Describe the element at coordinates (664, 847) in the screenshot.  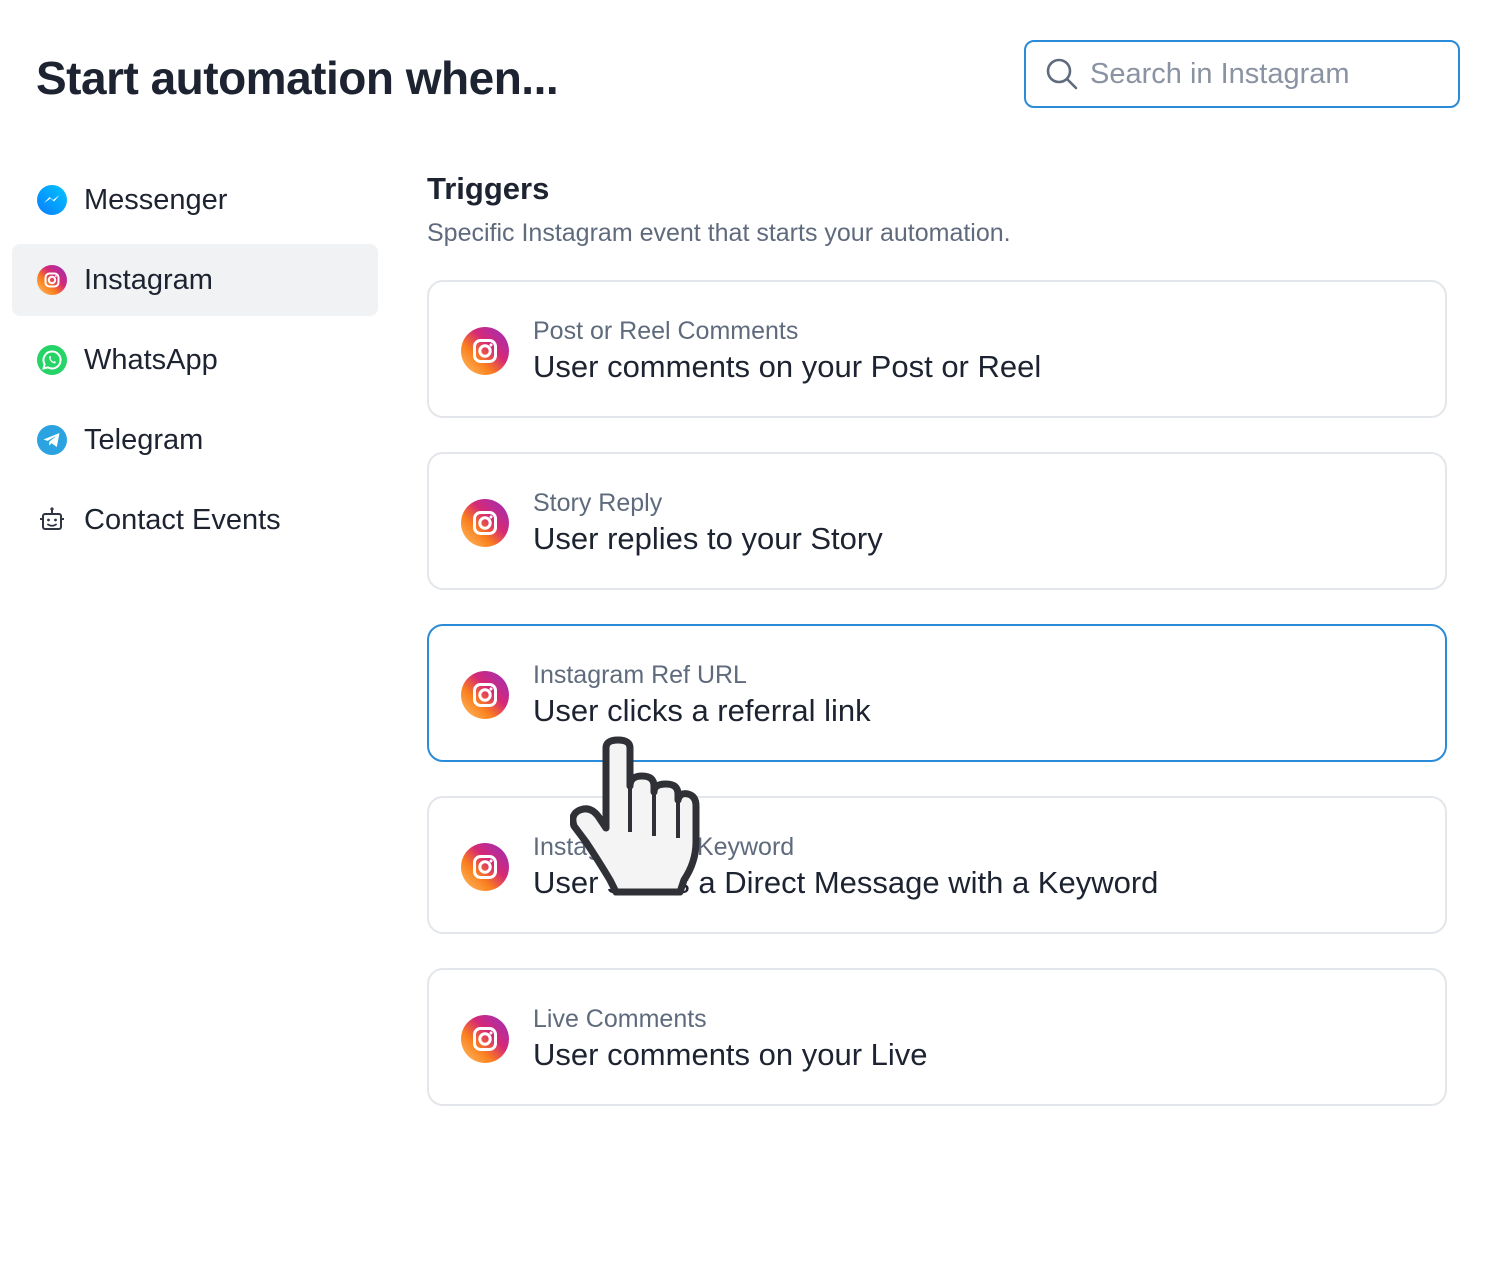
I see `trigger-kicker: Instagram DM Keyword` at that location.